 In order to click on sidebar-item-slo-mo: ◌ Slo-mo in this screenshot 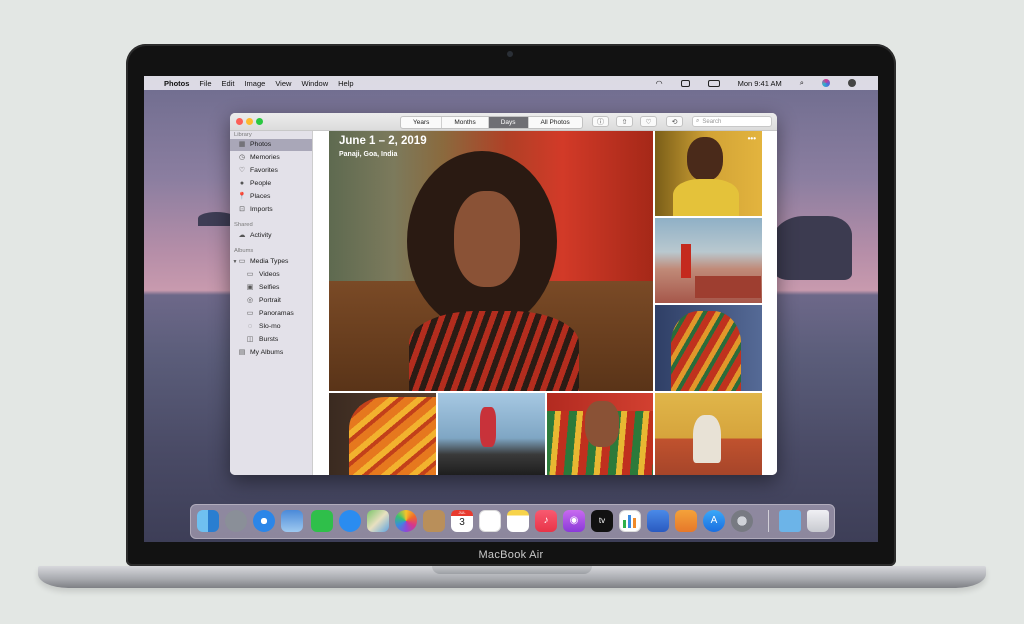, I will do `click(271, 327)`.